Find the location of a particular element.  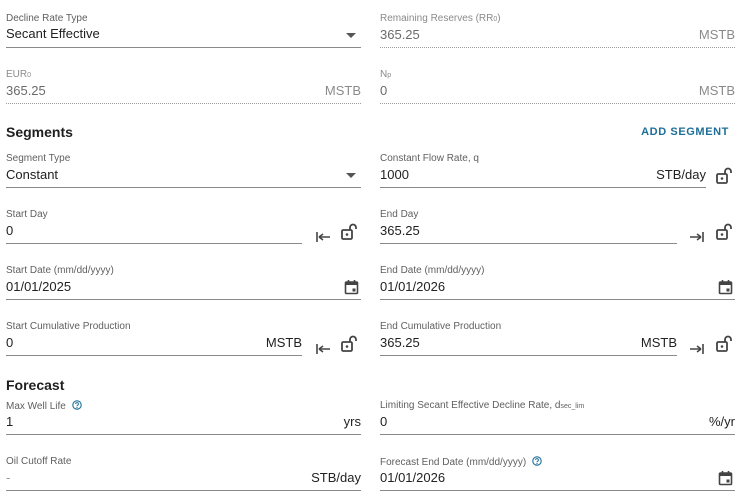

start-cum-production-field: Start Cumulative Production 0 MSTB is located at coordinates (154, 339).